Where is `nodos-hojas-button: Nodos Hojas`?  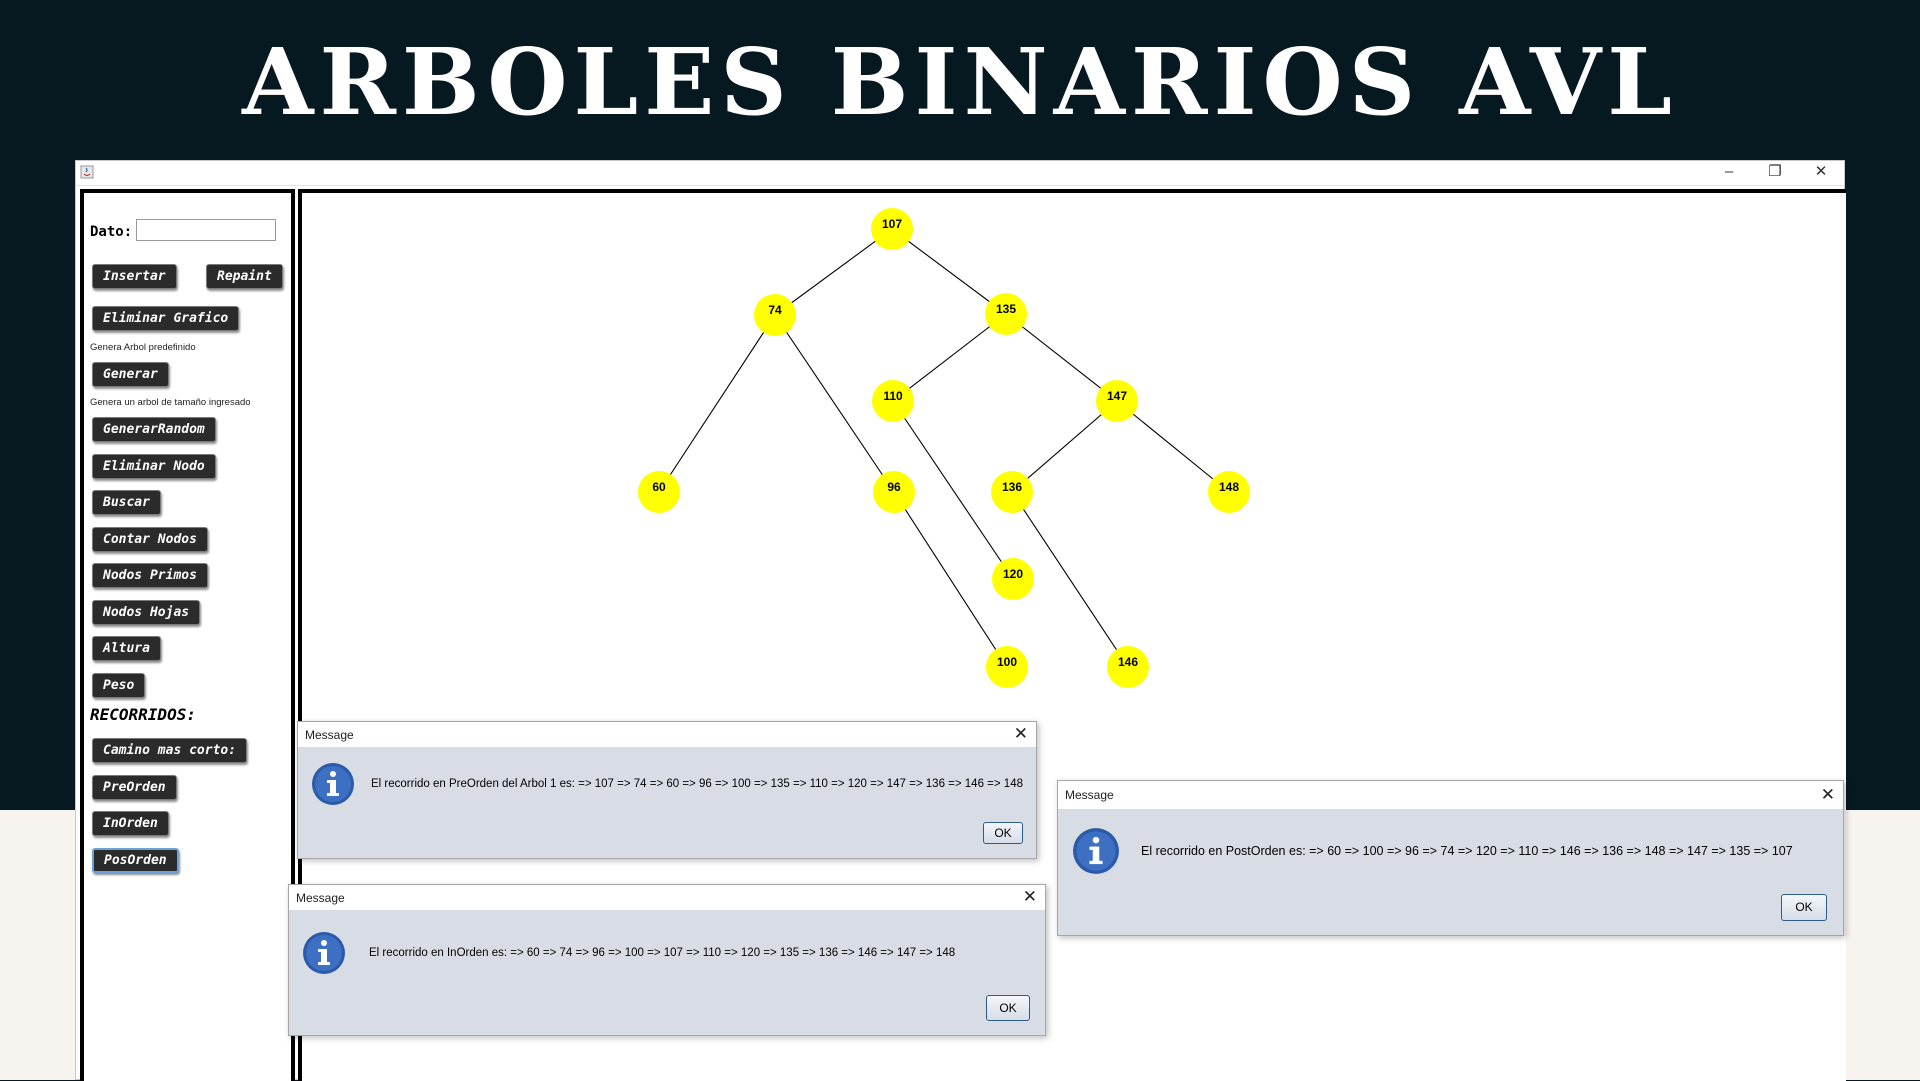
nodos-hojas-button: Nodos Hojas is located at coordinates (146, 612).